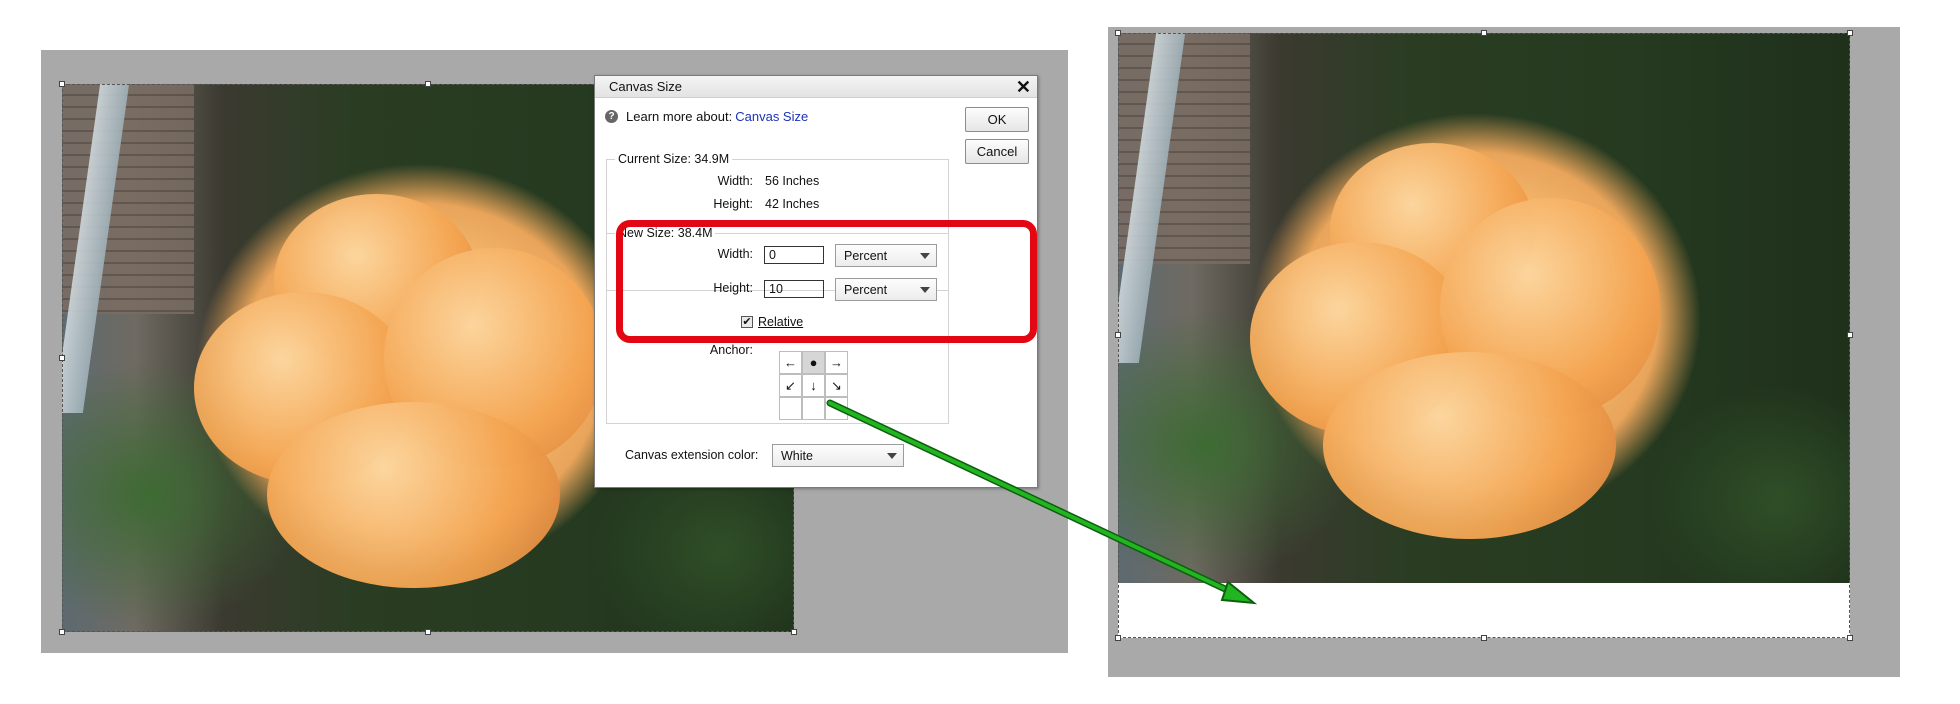  I want to click on chevron-down-icon, so click(892, 456).